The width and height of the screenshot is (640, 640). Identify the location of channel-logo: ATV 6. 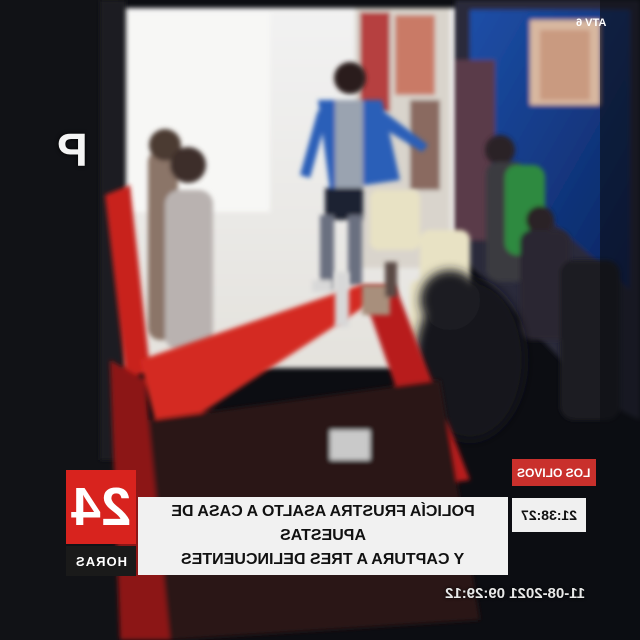
(591, 23).